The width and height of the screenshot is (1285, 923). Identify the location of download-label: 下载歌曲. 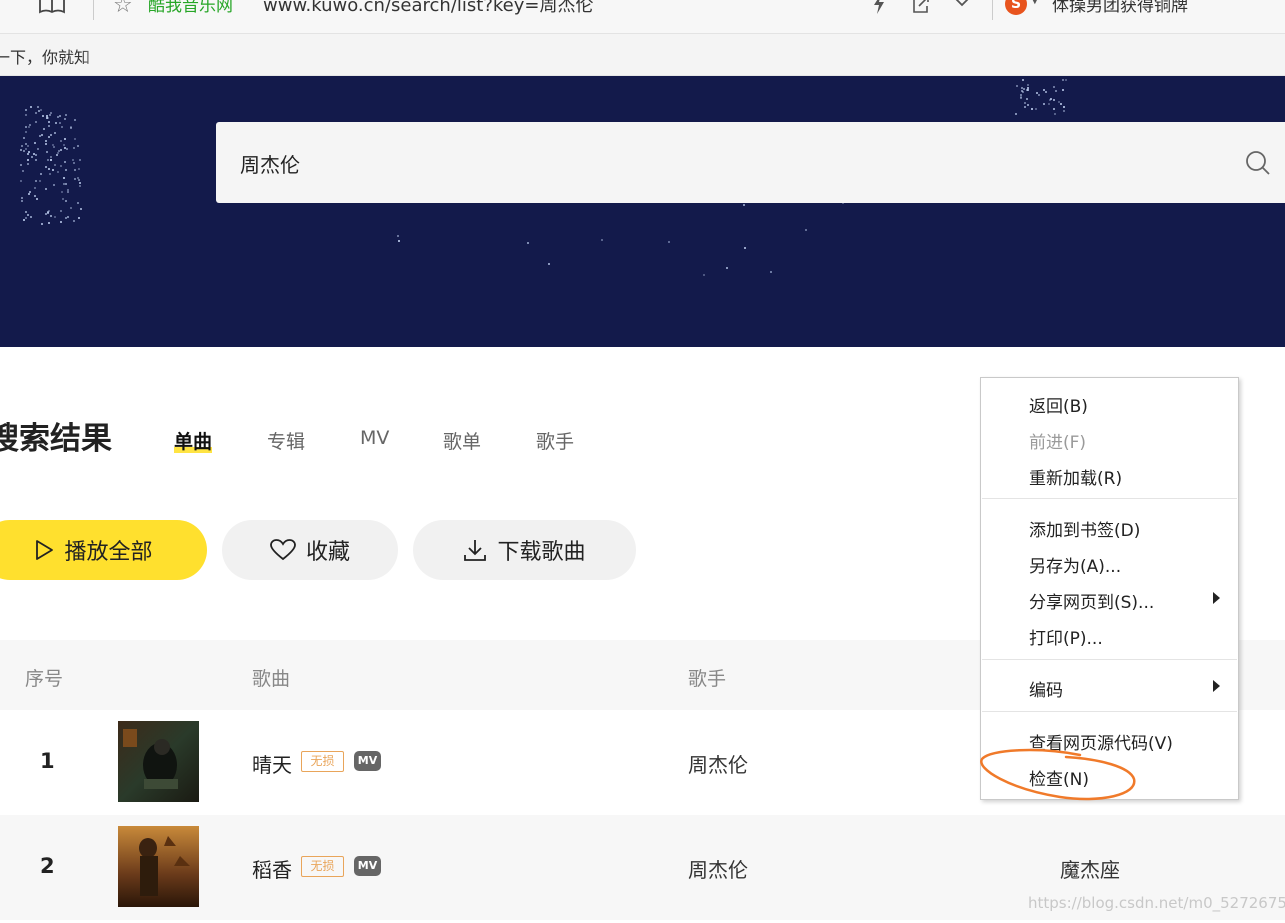
(541, 552).